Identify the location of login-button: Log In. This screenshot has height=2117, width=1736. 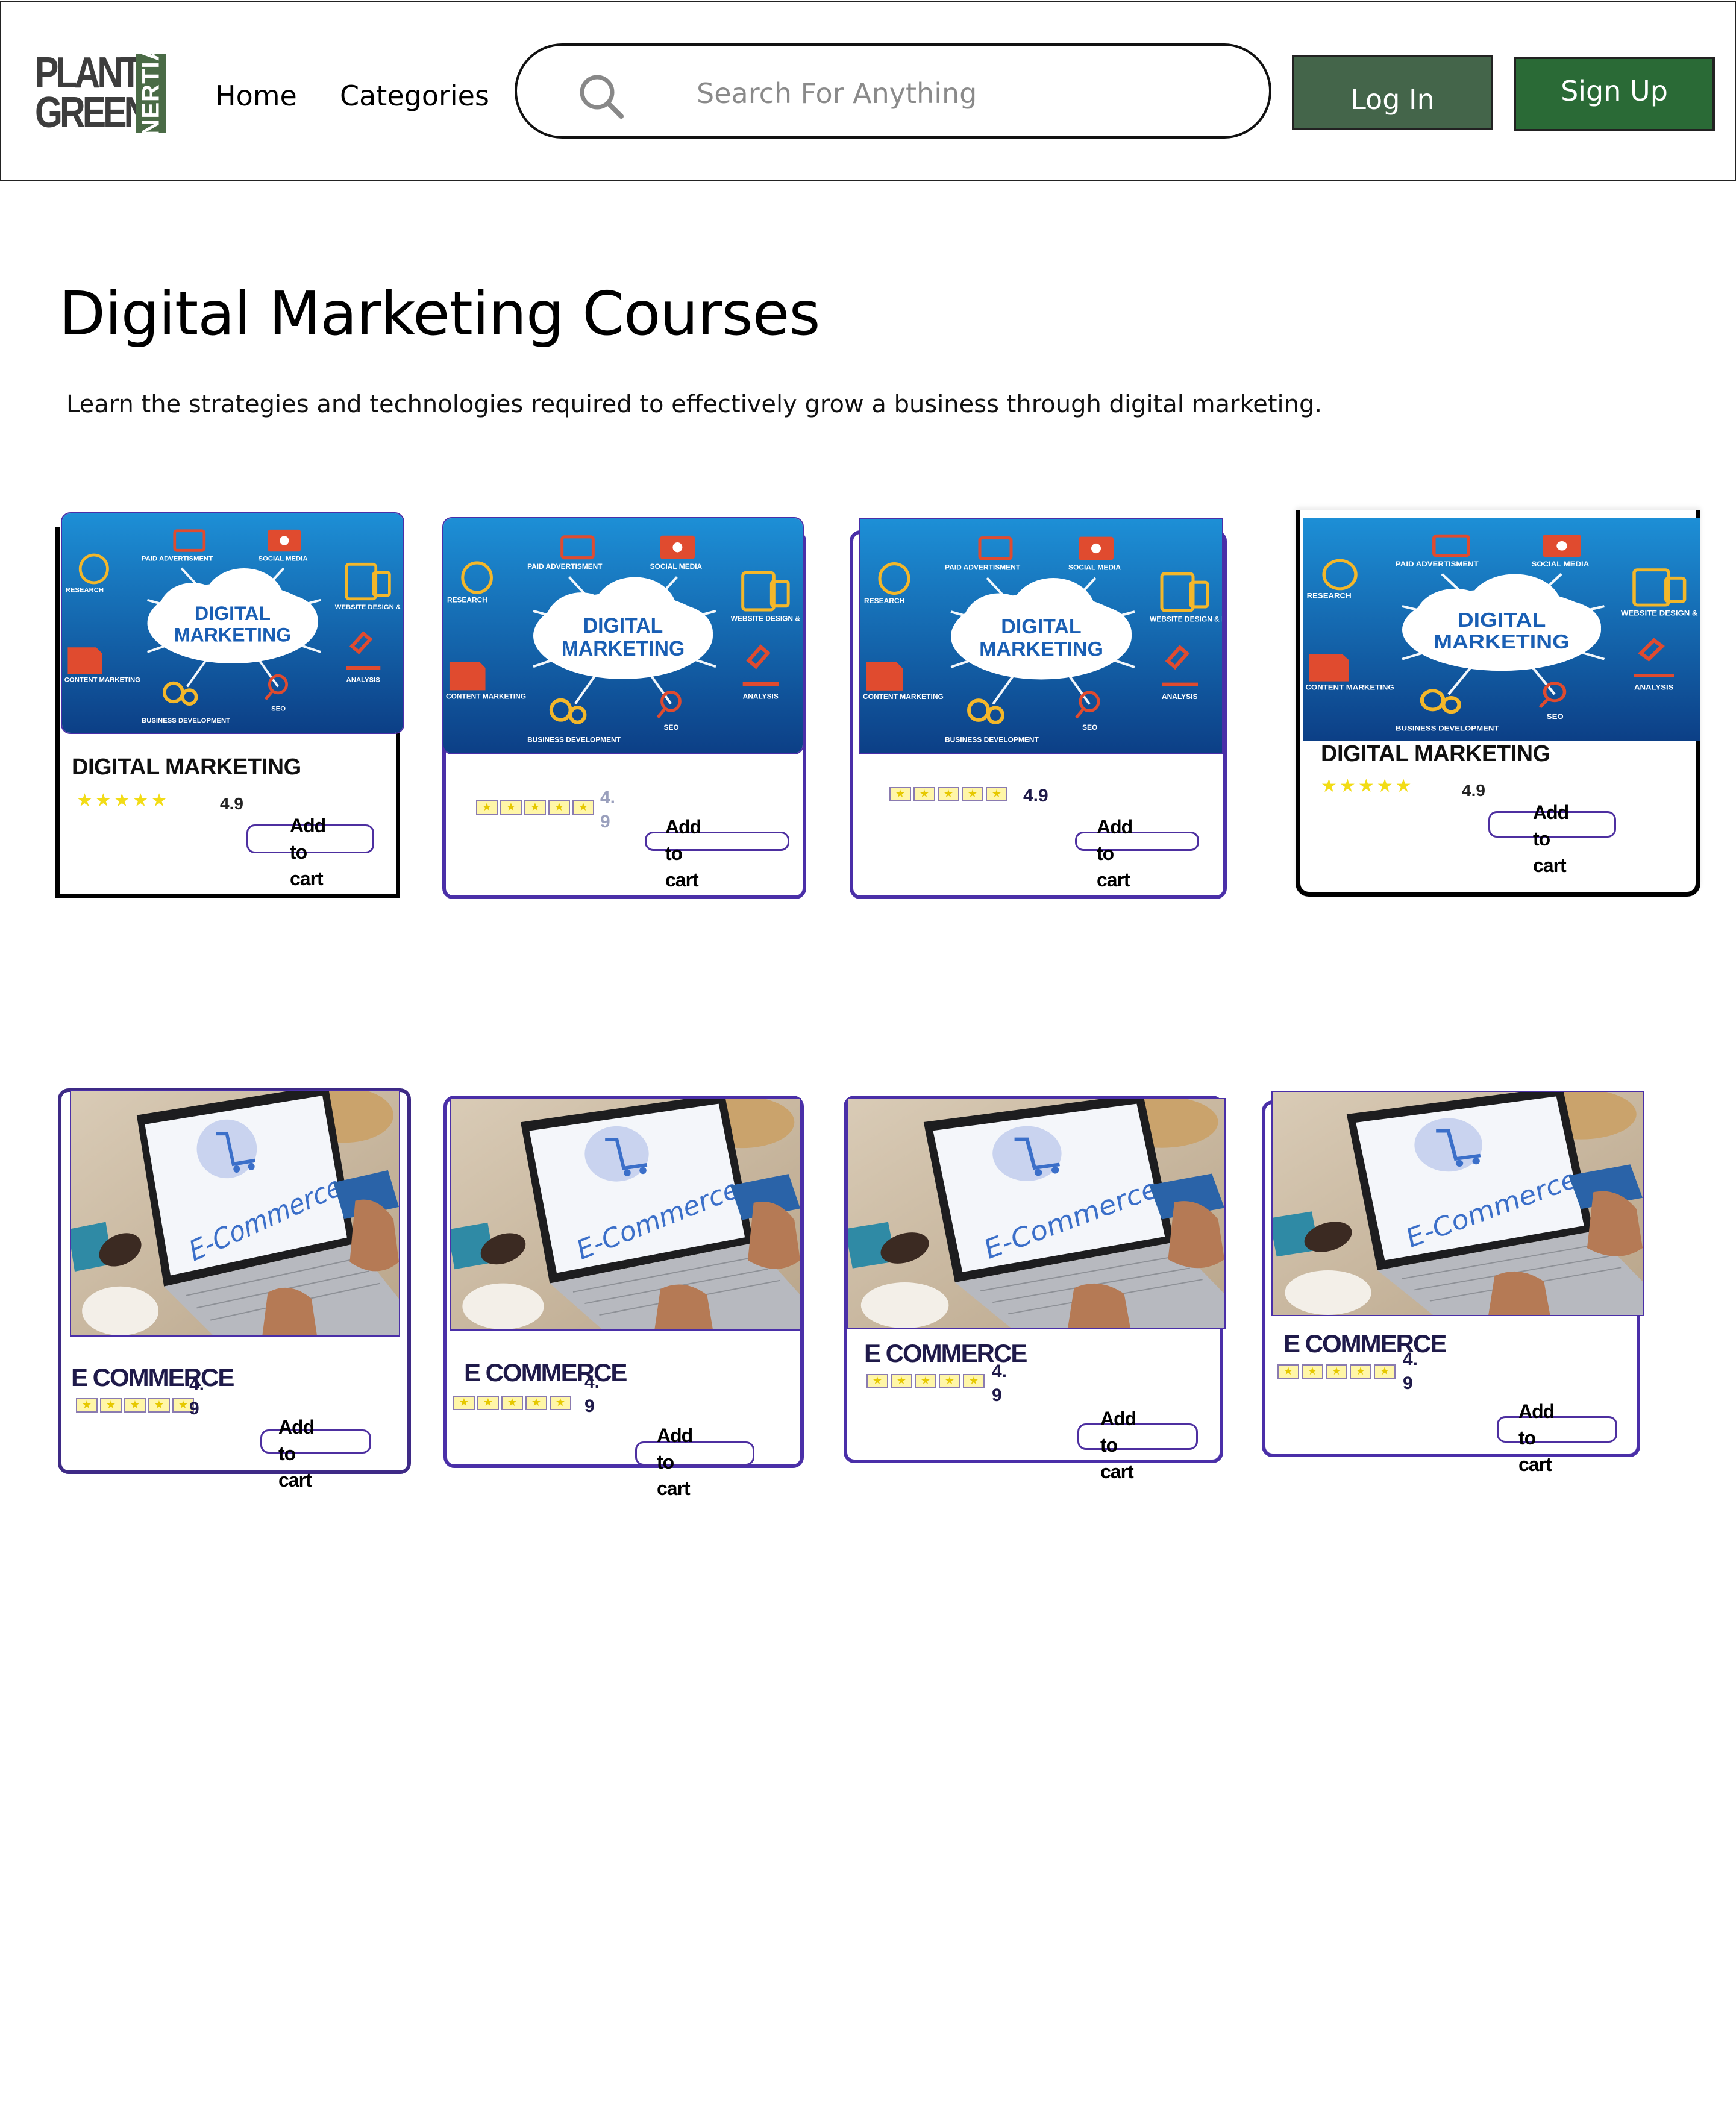
(1392, 92).